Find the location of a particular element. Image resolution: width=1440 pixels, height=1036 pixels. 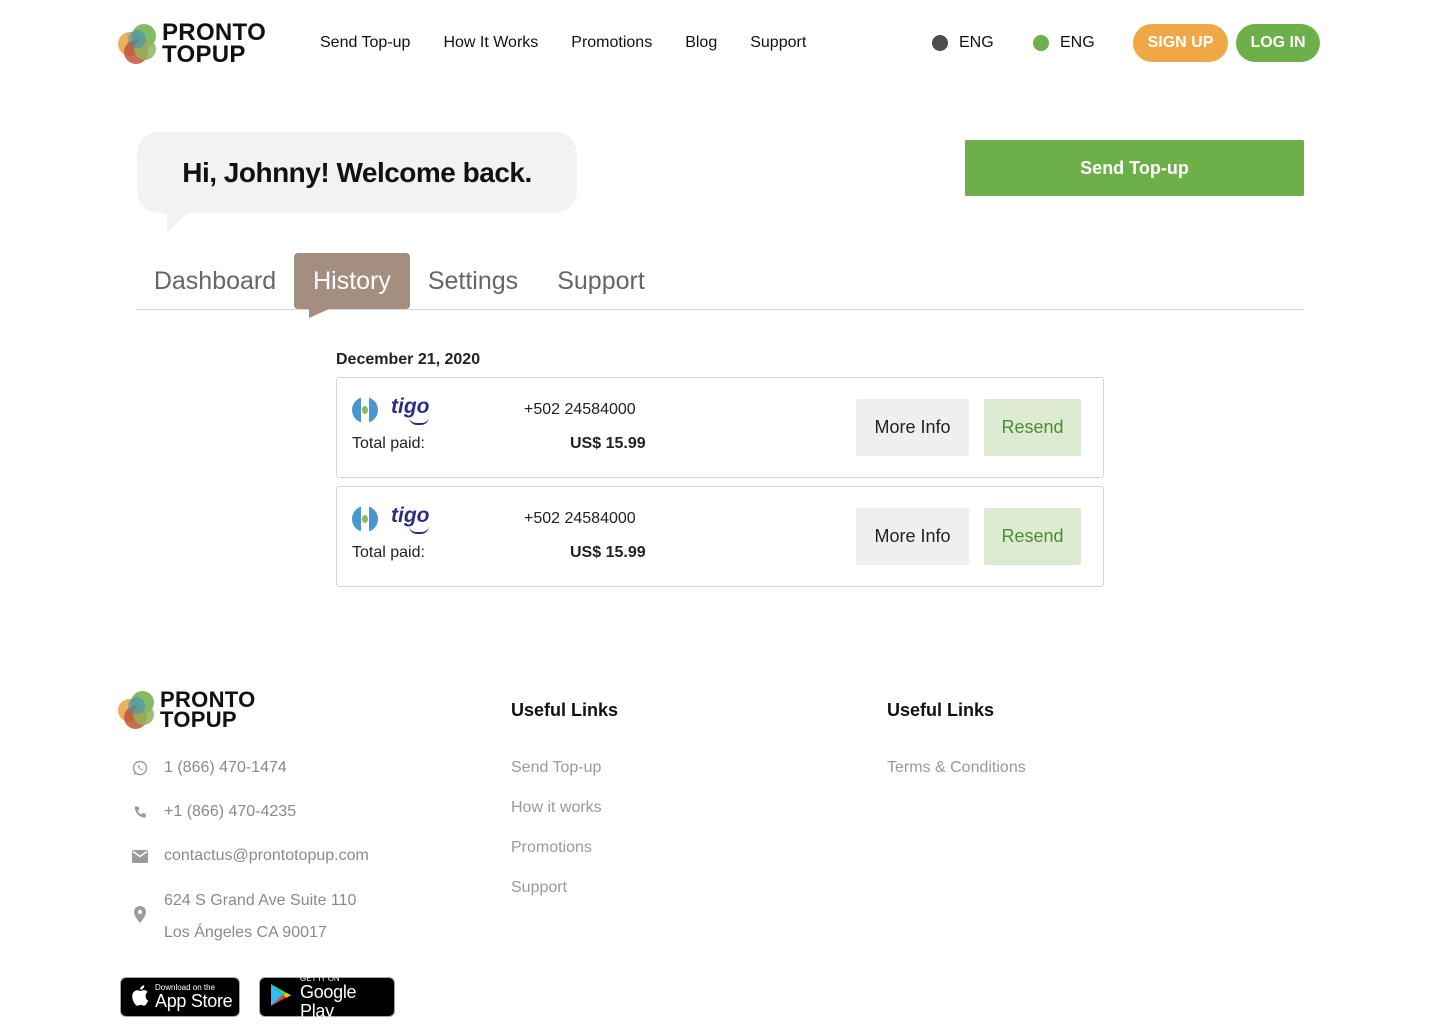

whatsapp-icon is located at coordinates (140, 768).